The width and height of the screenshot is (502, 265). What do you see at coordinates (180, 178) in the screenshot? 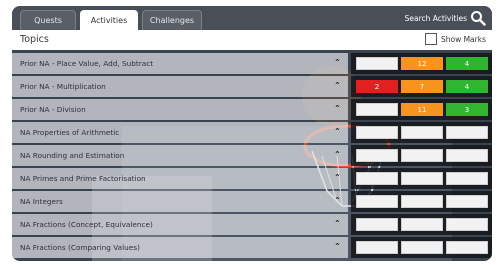
I see `topic-label: NA Primes and Prime Factorisation` at bounding box center [180, 178].